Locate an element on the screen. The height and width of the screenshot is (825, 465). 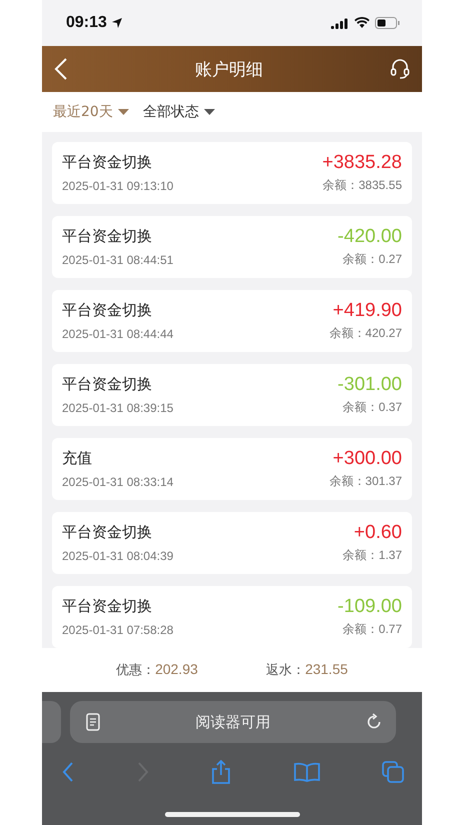
record-amount: +419.90 is located at coordinates (367, 311).